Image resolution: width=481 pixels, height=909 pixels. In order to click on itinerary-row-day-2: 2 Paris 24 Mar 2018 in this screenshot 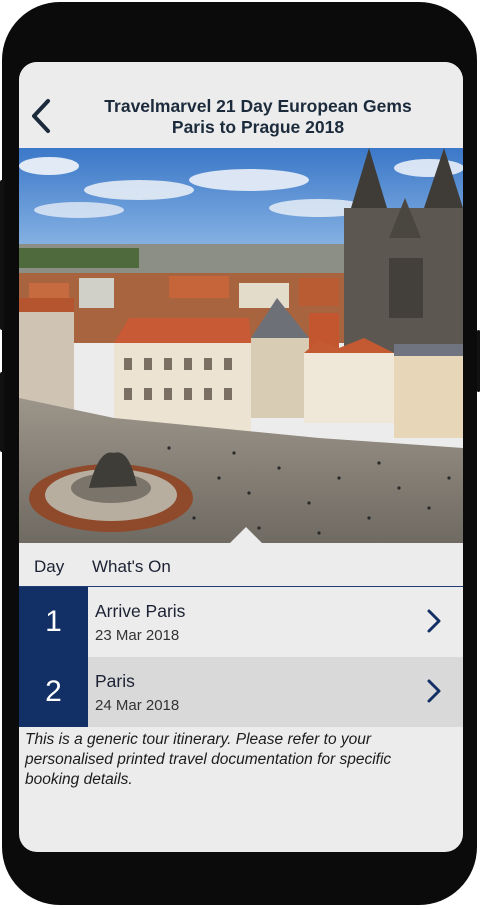, I will do `click(241, 692)`.